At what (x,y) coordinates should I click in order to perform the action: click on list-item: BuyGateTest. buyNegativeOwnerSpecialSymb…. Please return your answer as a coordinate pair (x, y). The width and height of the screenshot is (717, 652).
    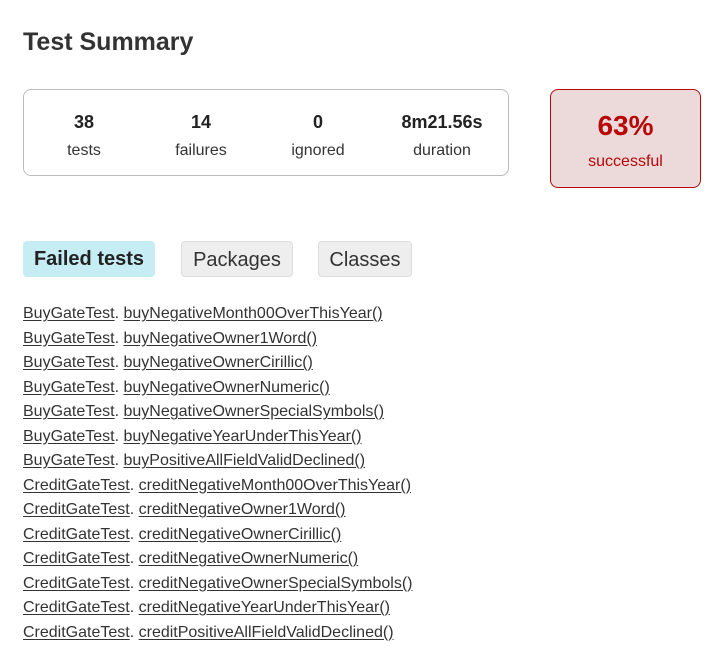
    Looking at the image, I should click on (204, 411).